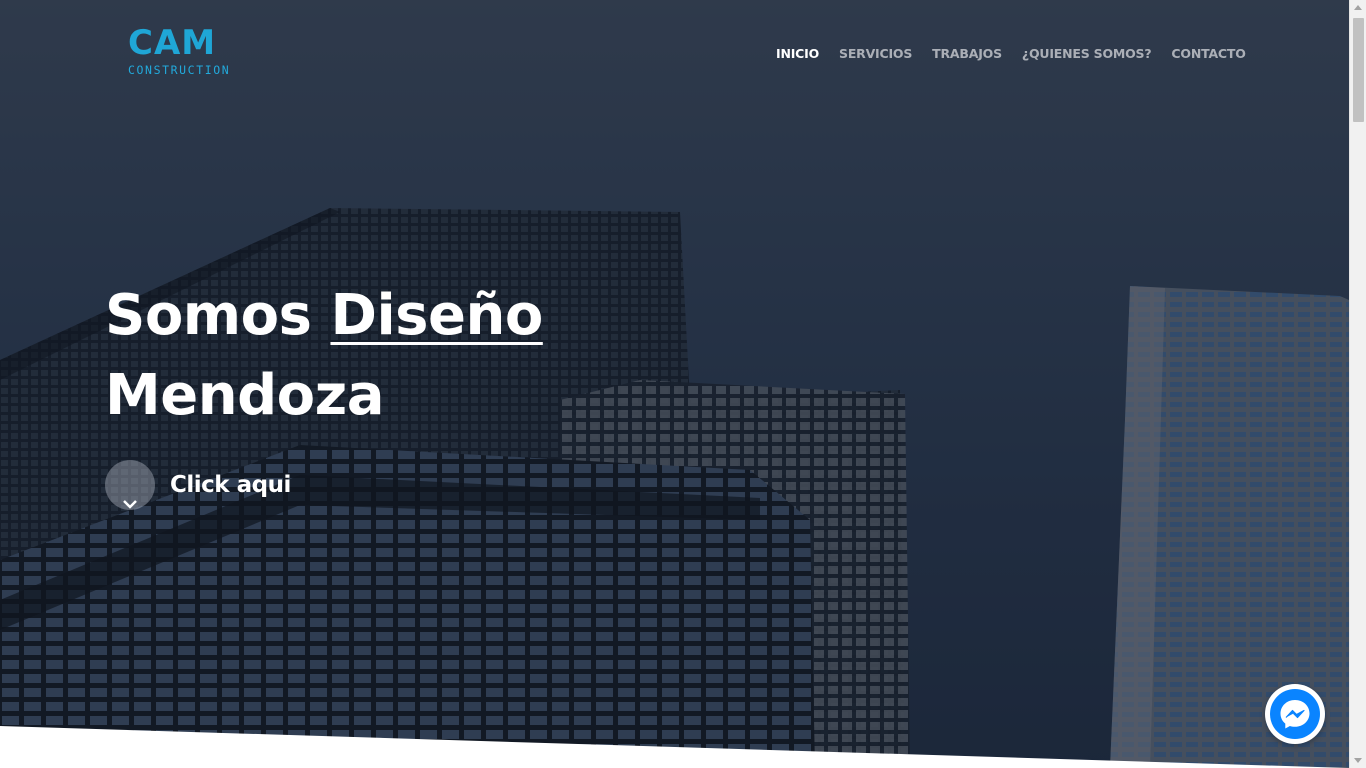 This screenshot has width=1366, height=768. What do you see at coordinates (218, 315) in the screenshot?
I see `headline-prefix: Somos` at bounding box center [218, 315].